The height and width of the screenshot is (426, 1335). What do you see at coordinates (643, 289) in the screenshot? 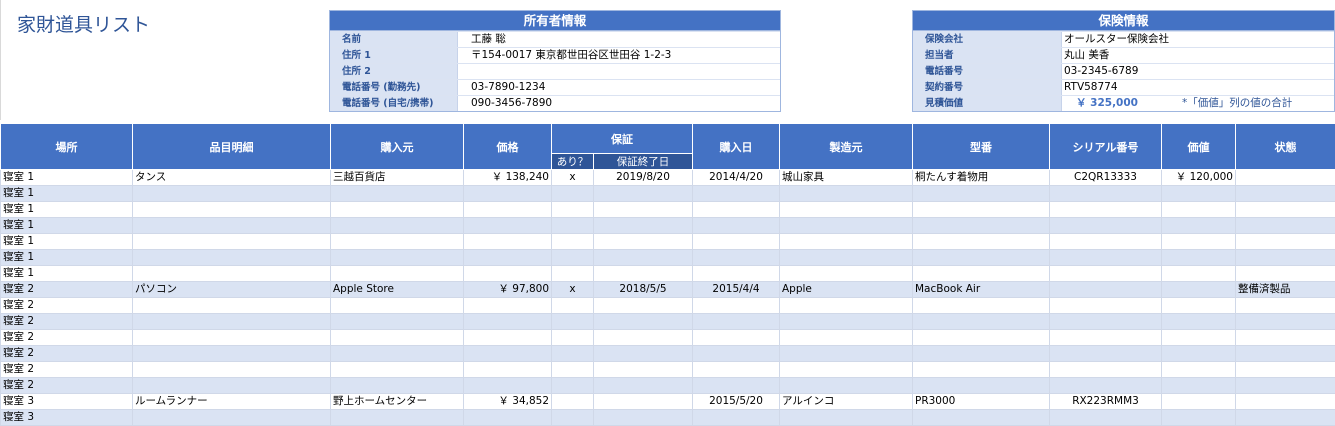
I see `cell-warranty-end: 2018/5/5` at bounding box center [643, 289].